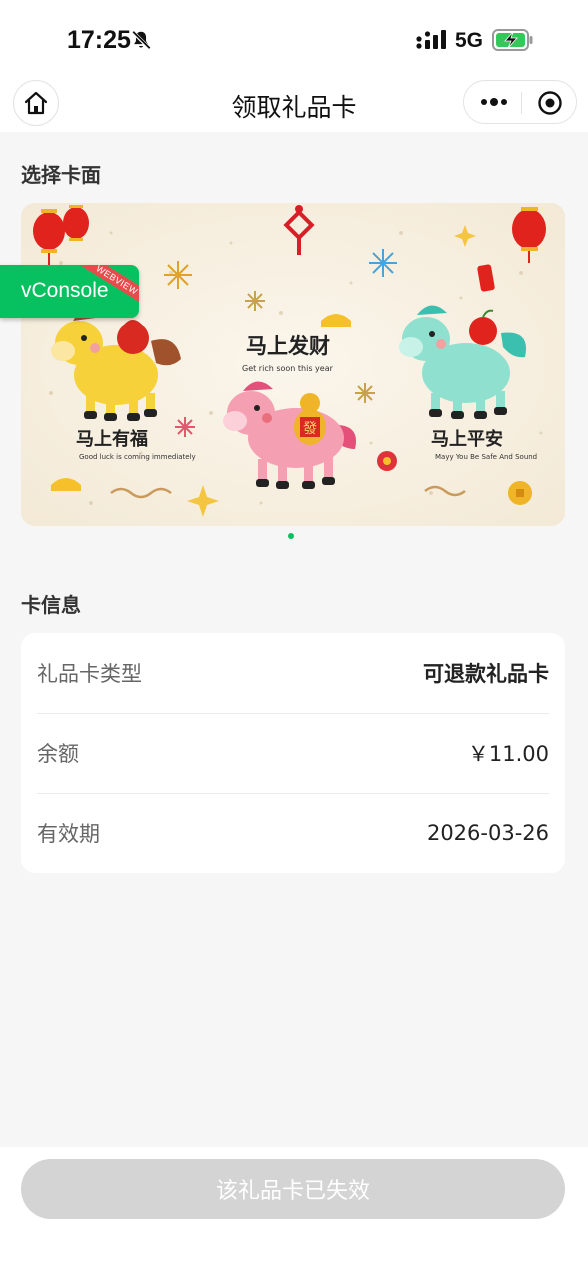 The height and width of the screenshot is (1273, 588). I want to click on phrase-an-en: Mayy You Be Safe And Sound, so click(486, 457).